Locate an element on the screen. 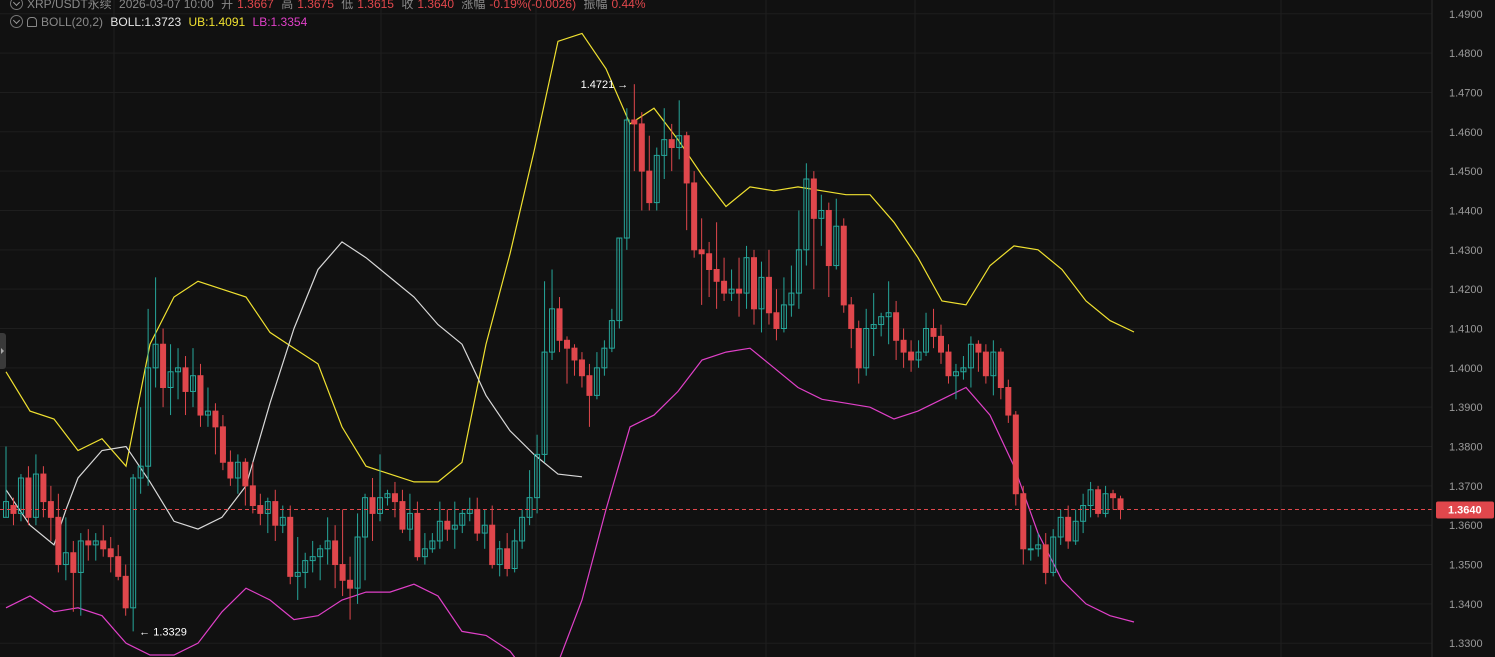  max-price-label: 1.4721 → is located at coordinates (605, 85).